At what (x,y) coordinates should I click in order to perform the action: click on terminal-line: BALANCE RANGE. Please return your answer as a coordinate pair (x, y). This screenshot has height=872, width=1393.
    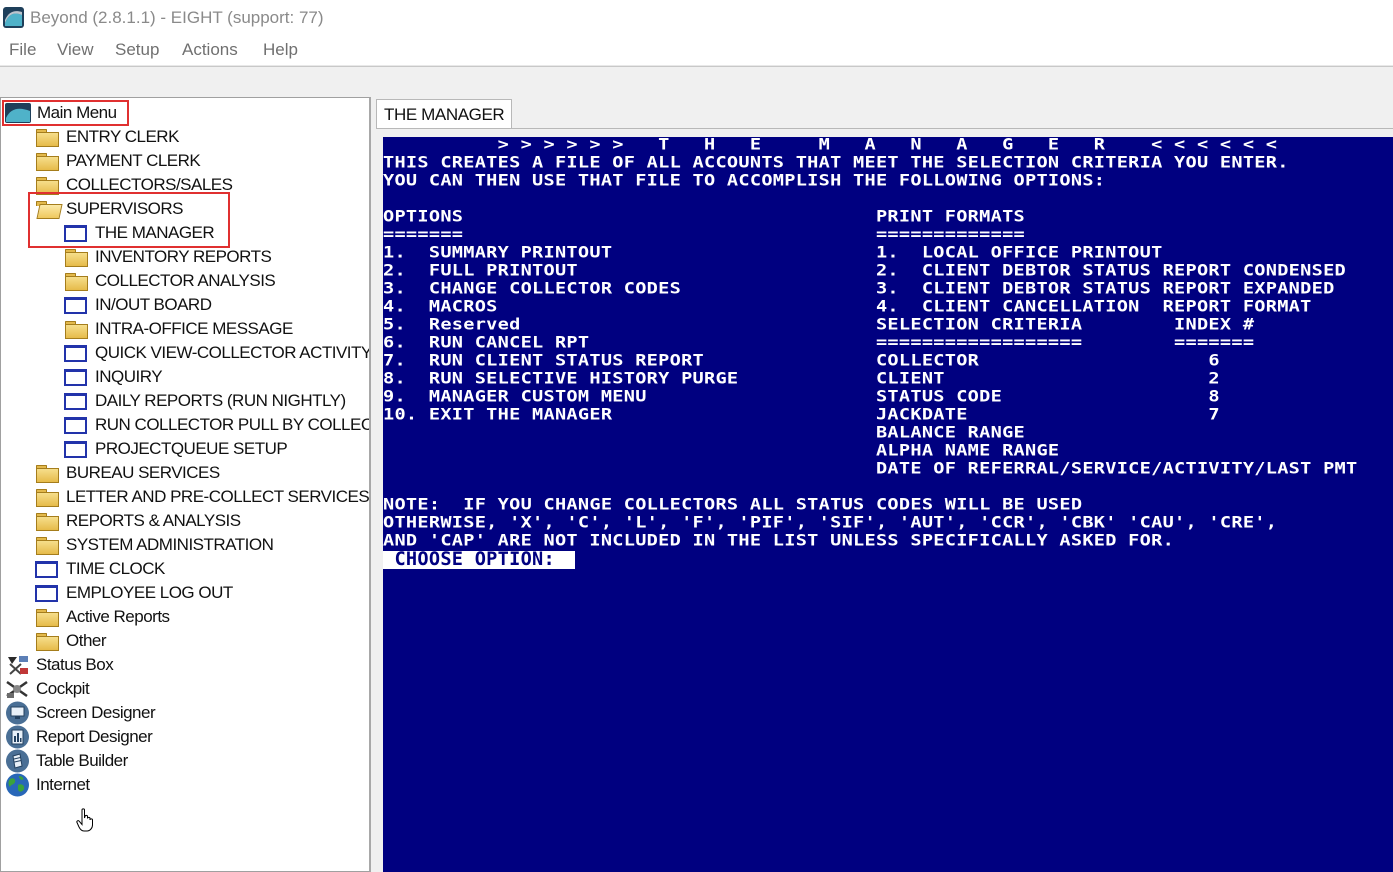
    Looking at the image, I should click on (704, 432).